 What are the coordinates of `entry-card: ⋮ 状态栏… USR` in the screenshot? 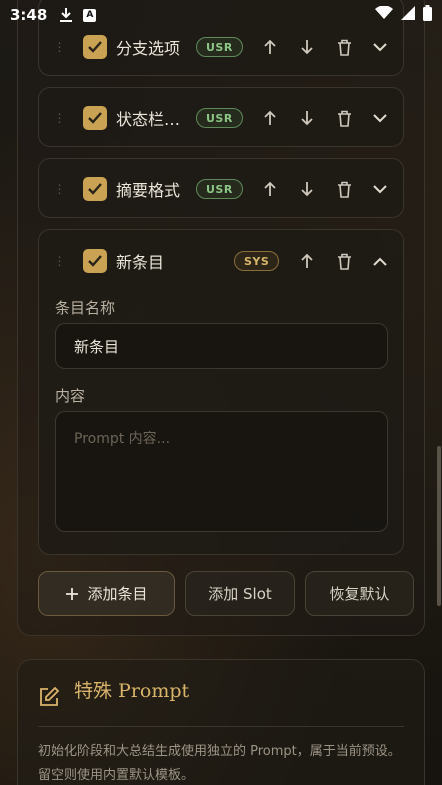 It's located at (221, 117).